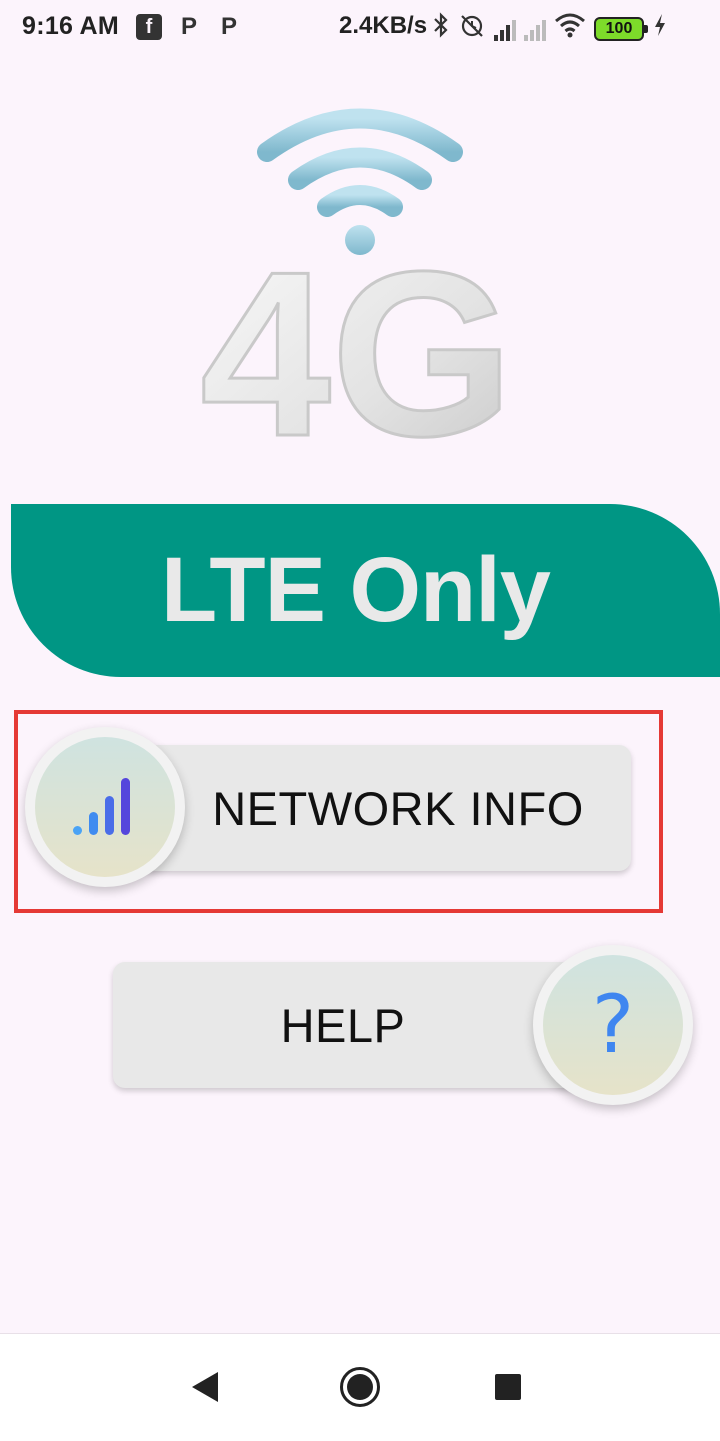  I want to click on notification-icons: f P P, so click(189, 26).